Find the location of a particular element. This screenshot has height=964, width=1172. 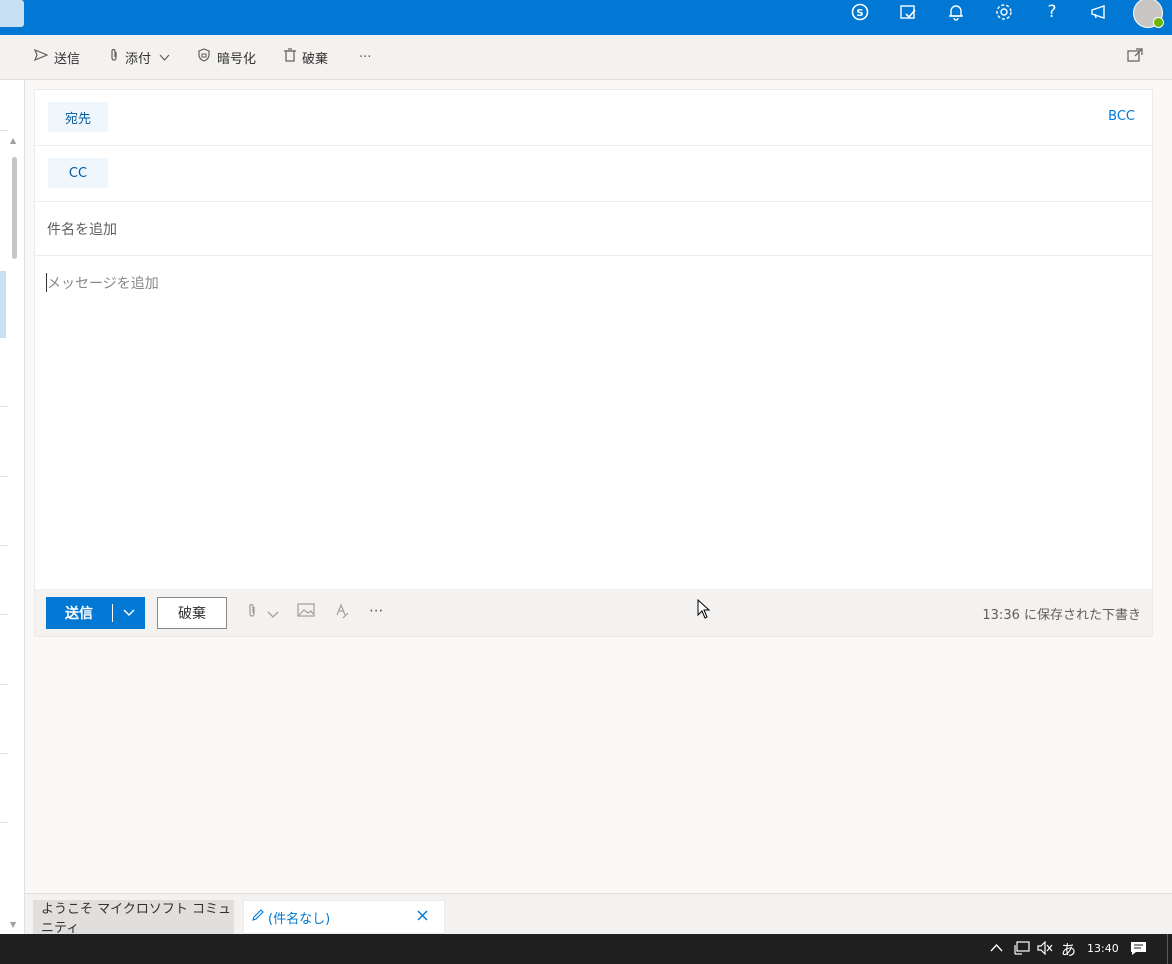

scroll-down-arrow: ▼ is located at coordinates (13, 924).